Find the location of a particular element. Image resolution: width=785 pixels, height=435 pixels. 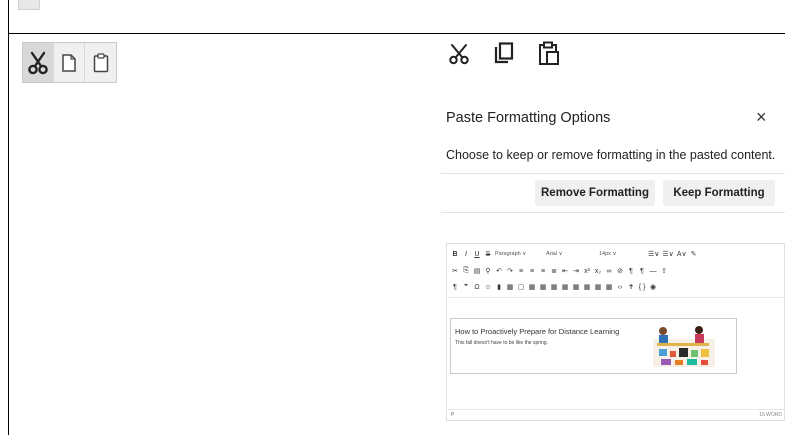

strikethrough-button: S is located at coordinates (488, 254).